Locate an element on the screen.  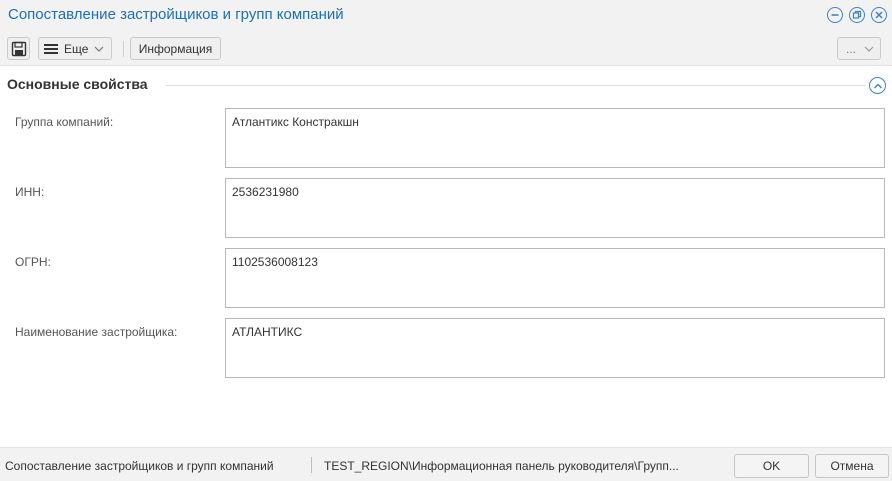
more-menu-button: Еще is located at coordinates (75, 48).